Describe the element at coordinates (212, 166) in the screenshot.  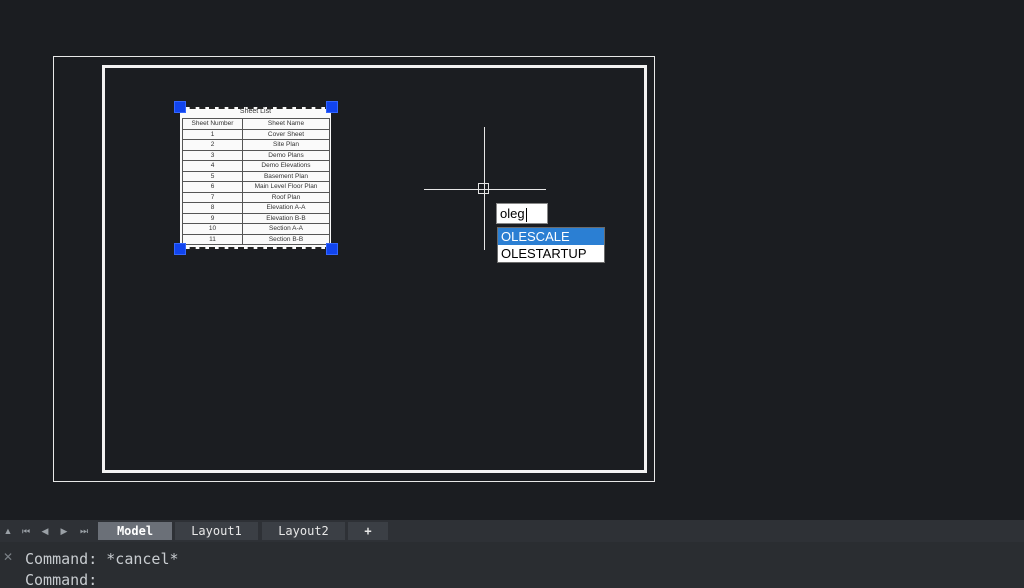
I see `sheet-number-cell: 4` at that location.